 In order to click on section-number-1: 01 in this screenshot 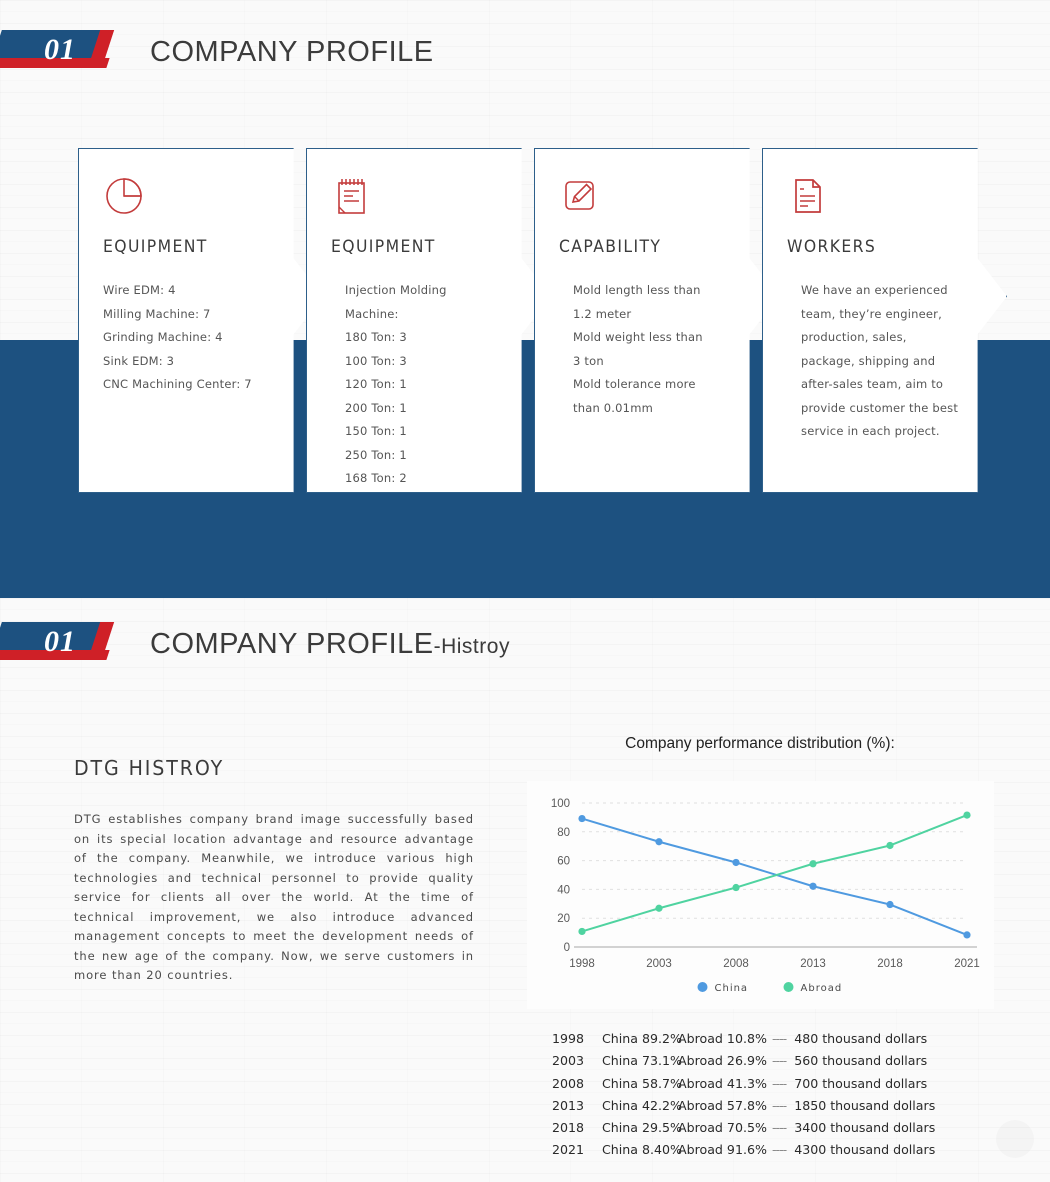, I will do `click(60, 49)`.